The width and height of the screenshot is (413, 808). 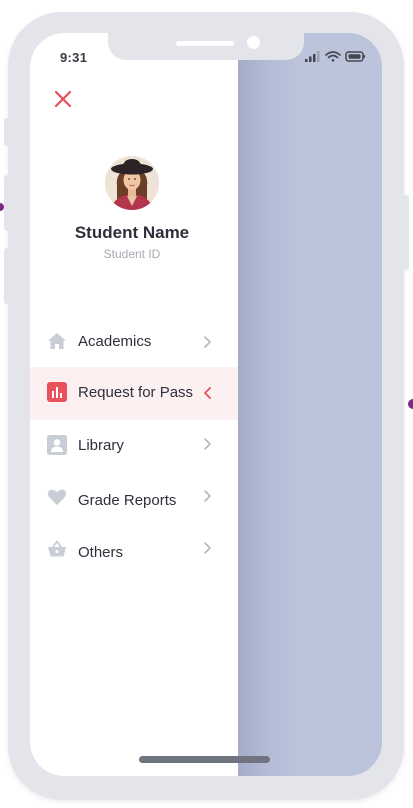 I want to click on bar-chart-icon, so click(x=57, y=392).